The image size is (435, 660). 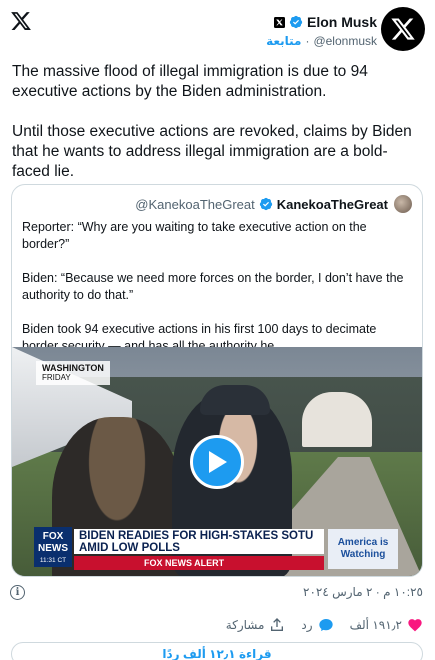 I want to click on chyron-alert: FOX NEWS ALERT, so click(x=199, y=563).